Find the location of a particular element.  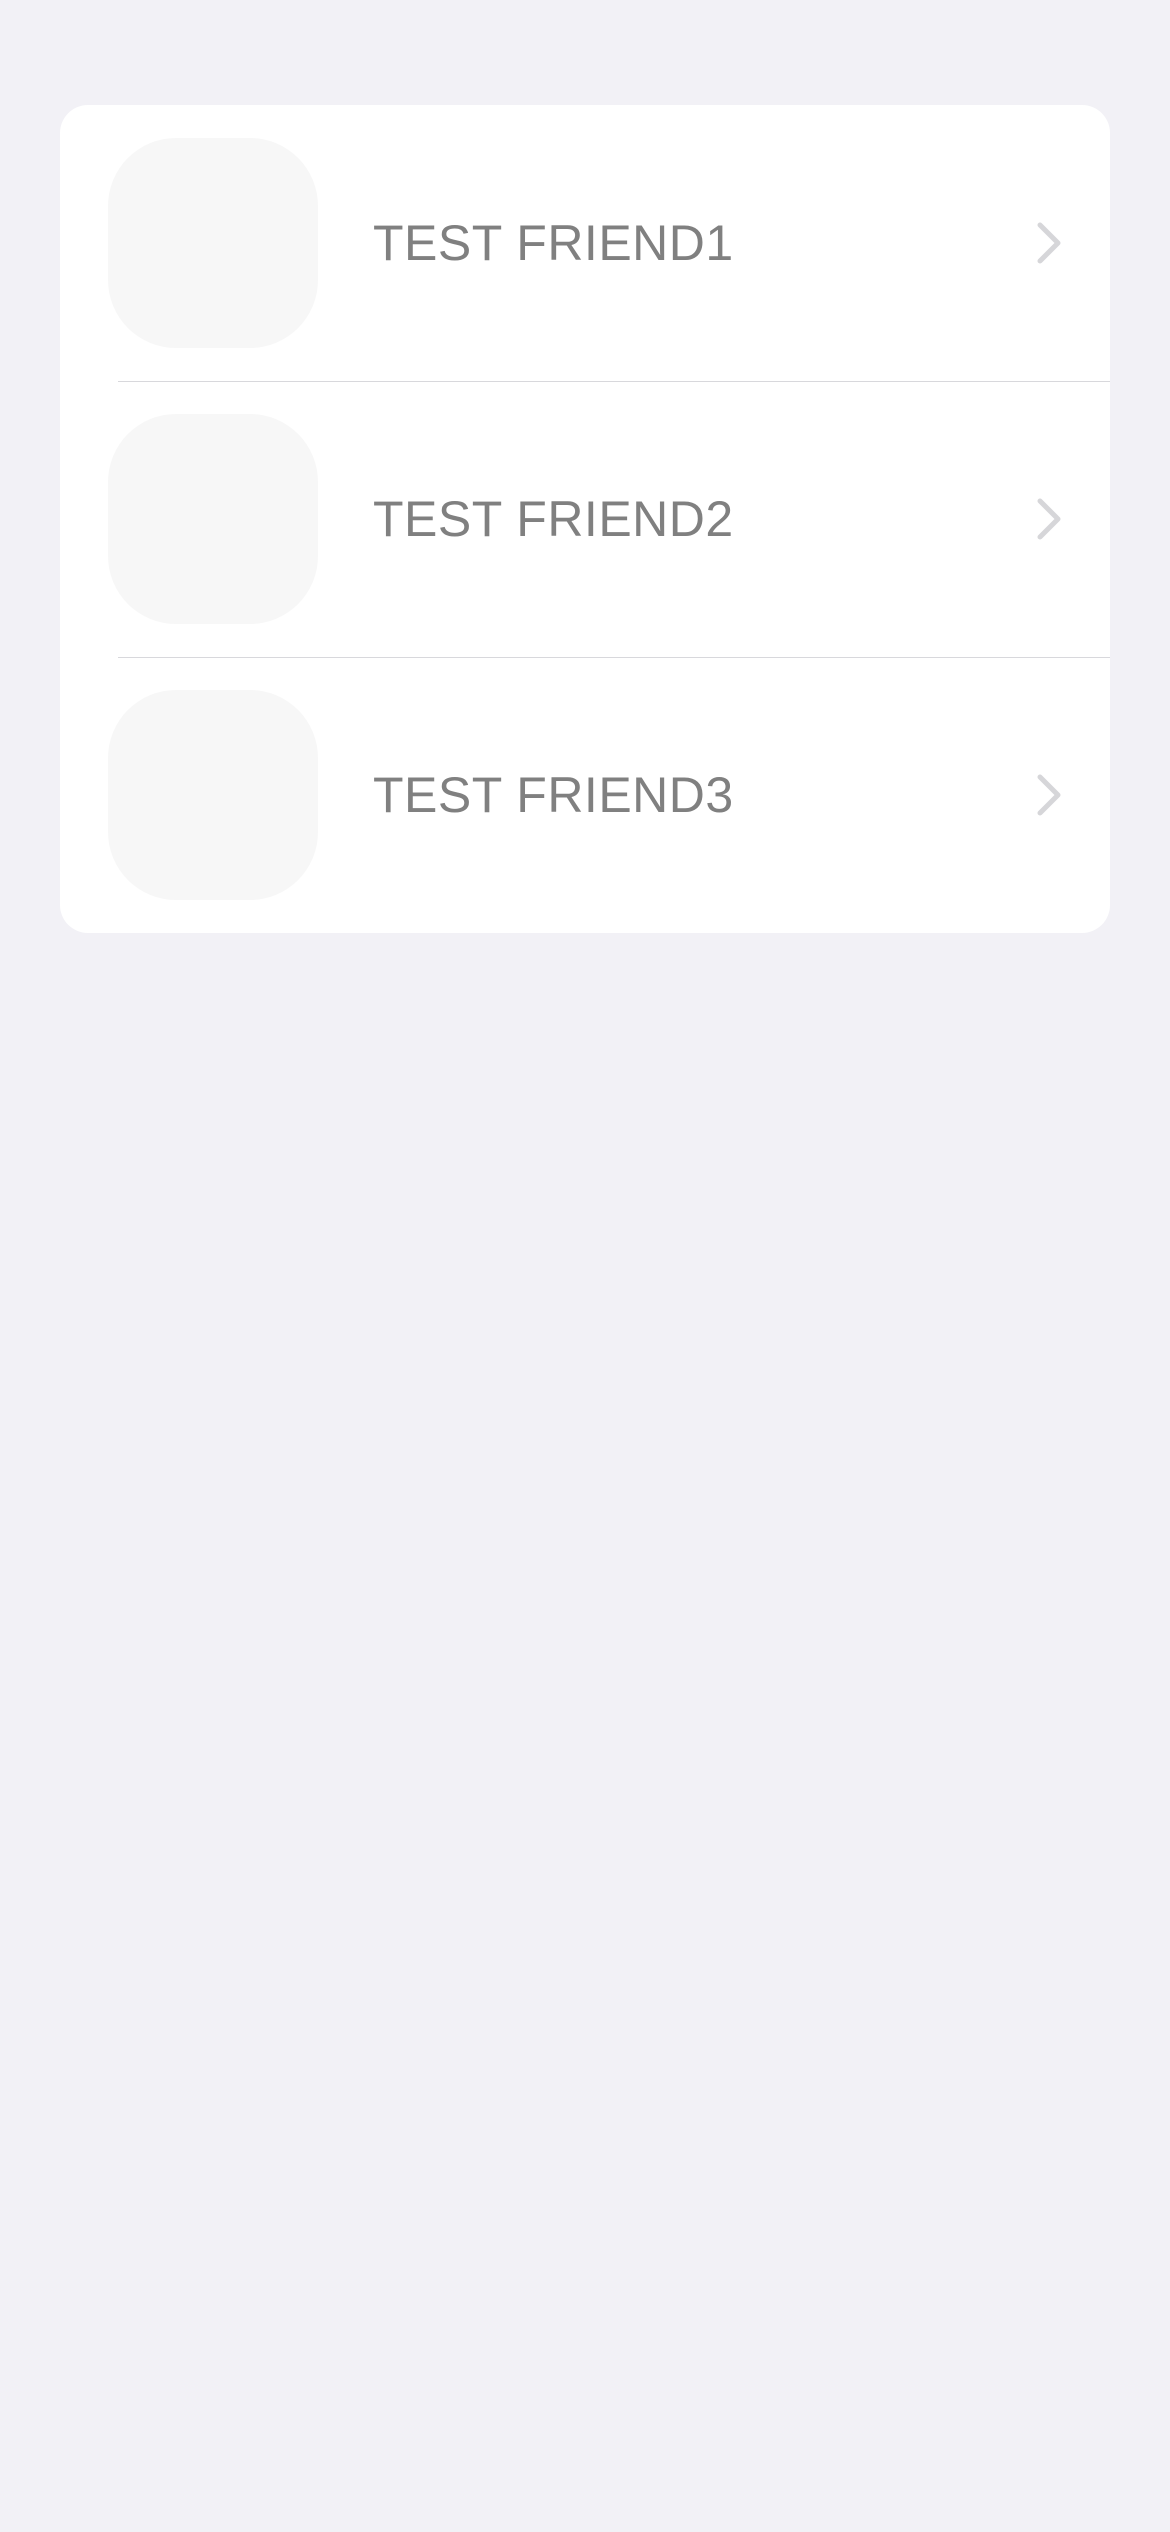

friend-row: TEST FRIEND2 is located at coordinates (585, 519).